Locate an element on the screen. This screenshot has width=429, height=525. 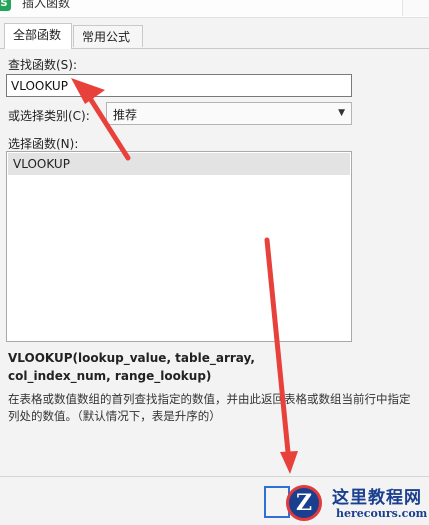
function-list-label: 选择函数(N): is located at coordinates (43, 144).